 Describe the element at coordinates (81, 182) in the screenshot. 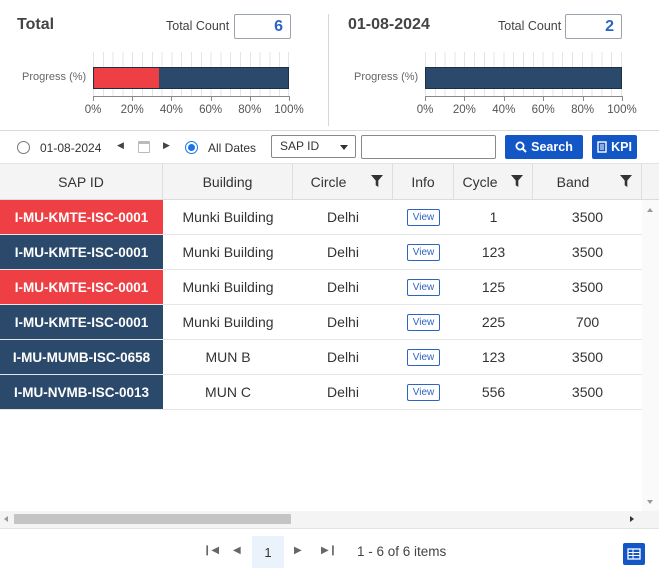

I see `column-header-sap-id: SAP ID` at that location.